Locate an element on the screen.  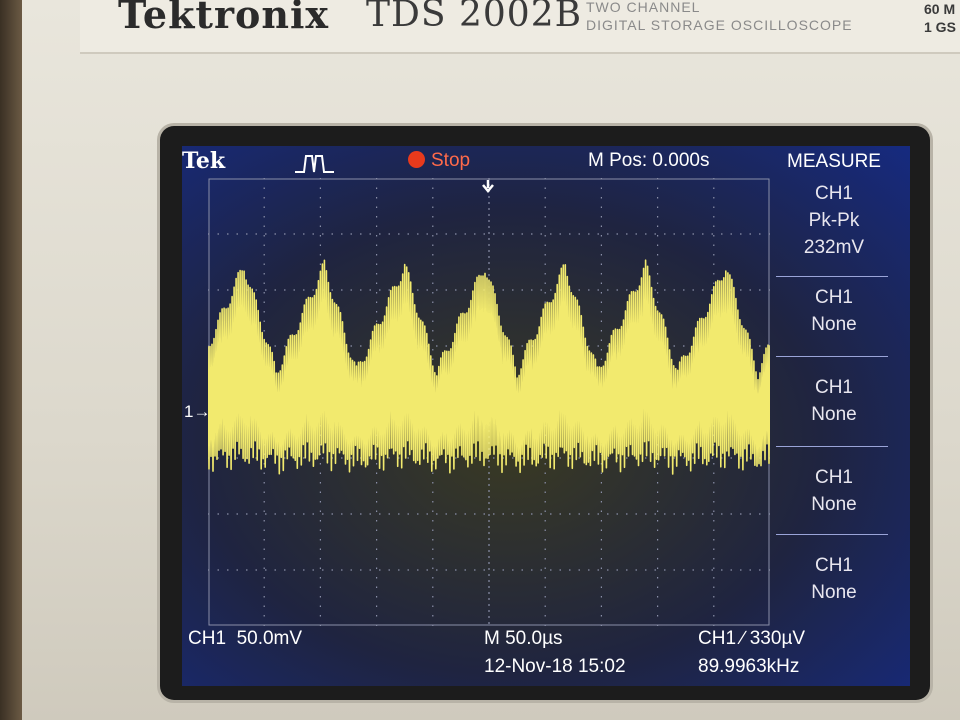
measure-2-type: None is located at coordinates (834, 324).